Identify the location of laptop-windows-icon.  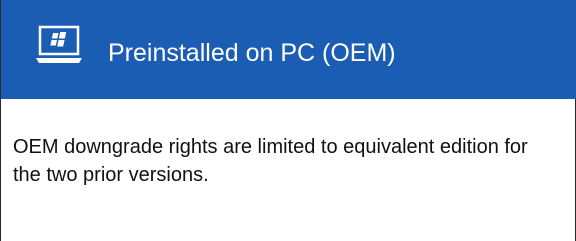
(59, 45).